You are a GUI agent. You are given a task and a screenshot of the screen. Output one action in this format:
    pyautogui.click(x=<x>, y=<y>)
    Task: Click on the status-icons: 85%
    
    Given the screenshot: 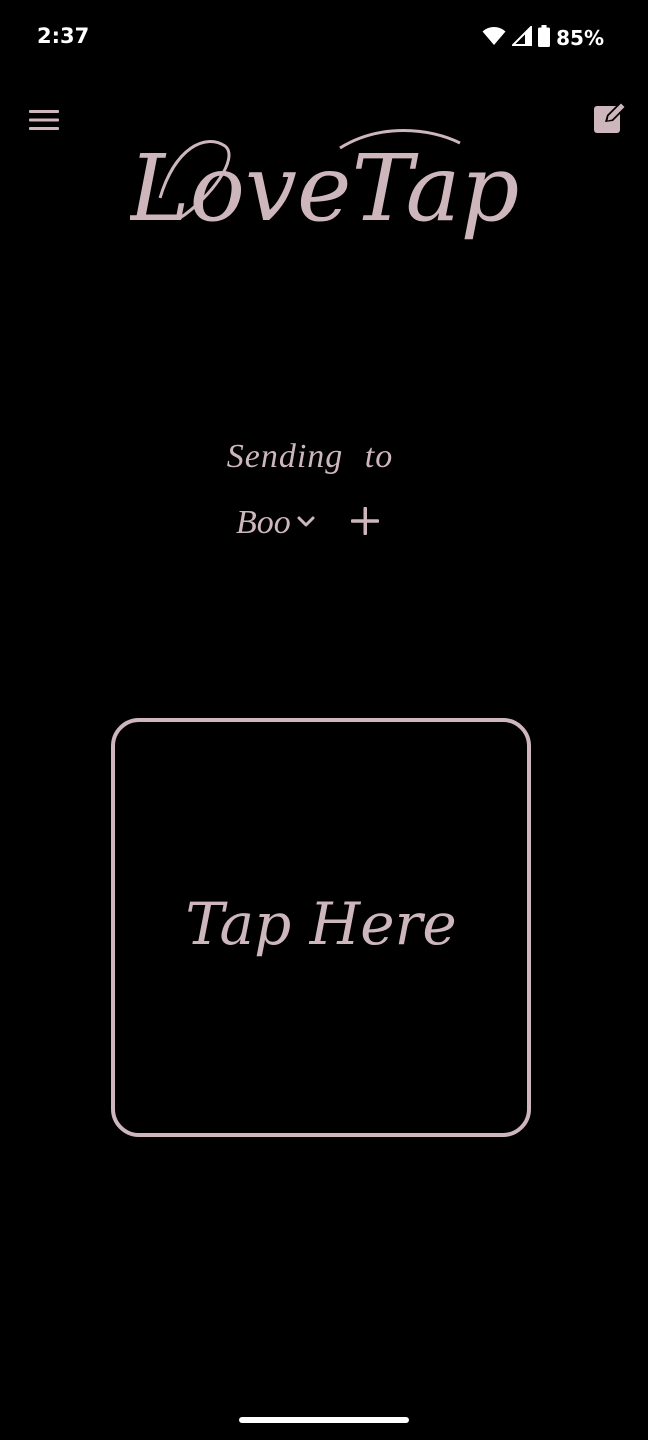 What is the action you would take?
    pyautogui.click(x=543, y=38)
    